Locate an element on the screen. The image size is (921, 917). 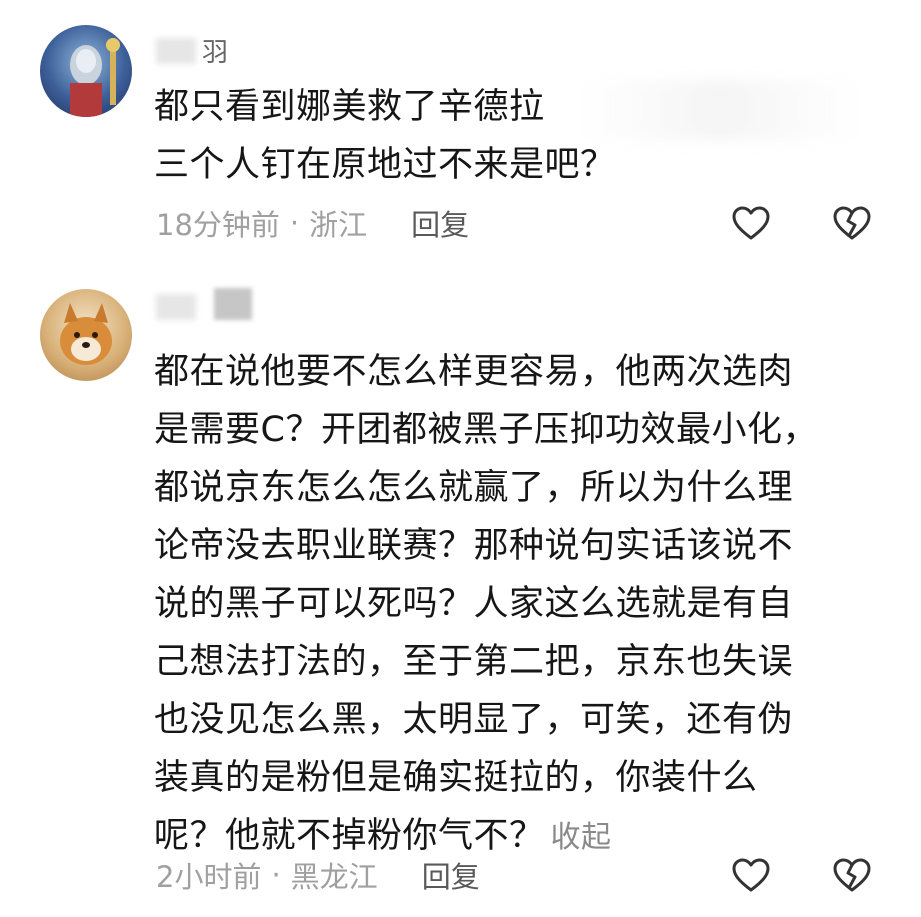
comment-line: 装真的是粉但是确实挺拉的，你装什么 is located at coordinates (456, 778).